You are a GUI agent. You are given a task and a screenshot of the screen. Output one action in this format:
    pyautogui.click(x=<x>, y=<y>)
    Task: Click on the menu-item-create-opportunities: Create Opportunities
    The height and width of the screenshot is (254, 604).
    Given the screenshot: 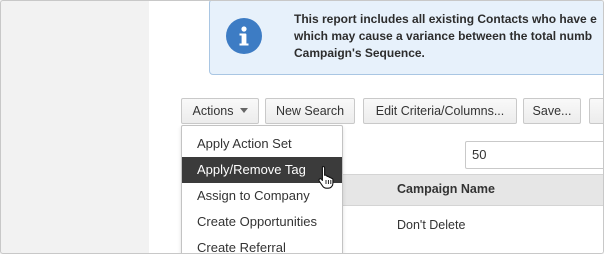 What is the action you would take?
    pyautogui.click(x=262, y=222)
    